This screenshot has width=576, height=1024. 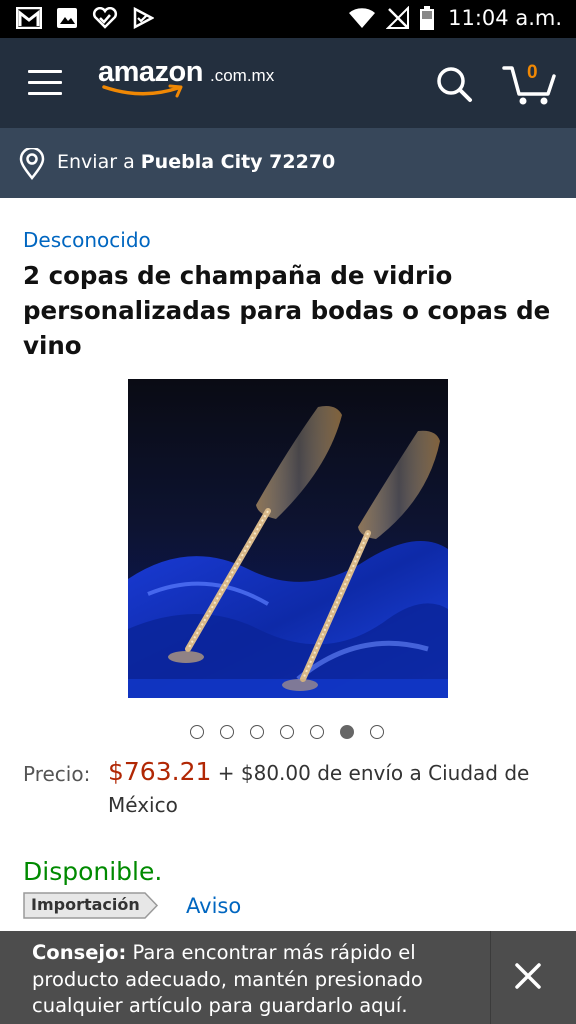 What do you see at coordinates (29, 18) in the screenshot?
I see `gmail-icon` at bounding box center [29, 18].